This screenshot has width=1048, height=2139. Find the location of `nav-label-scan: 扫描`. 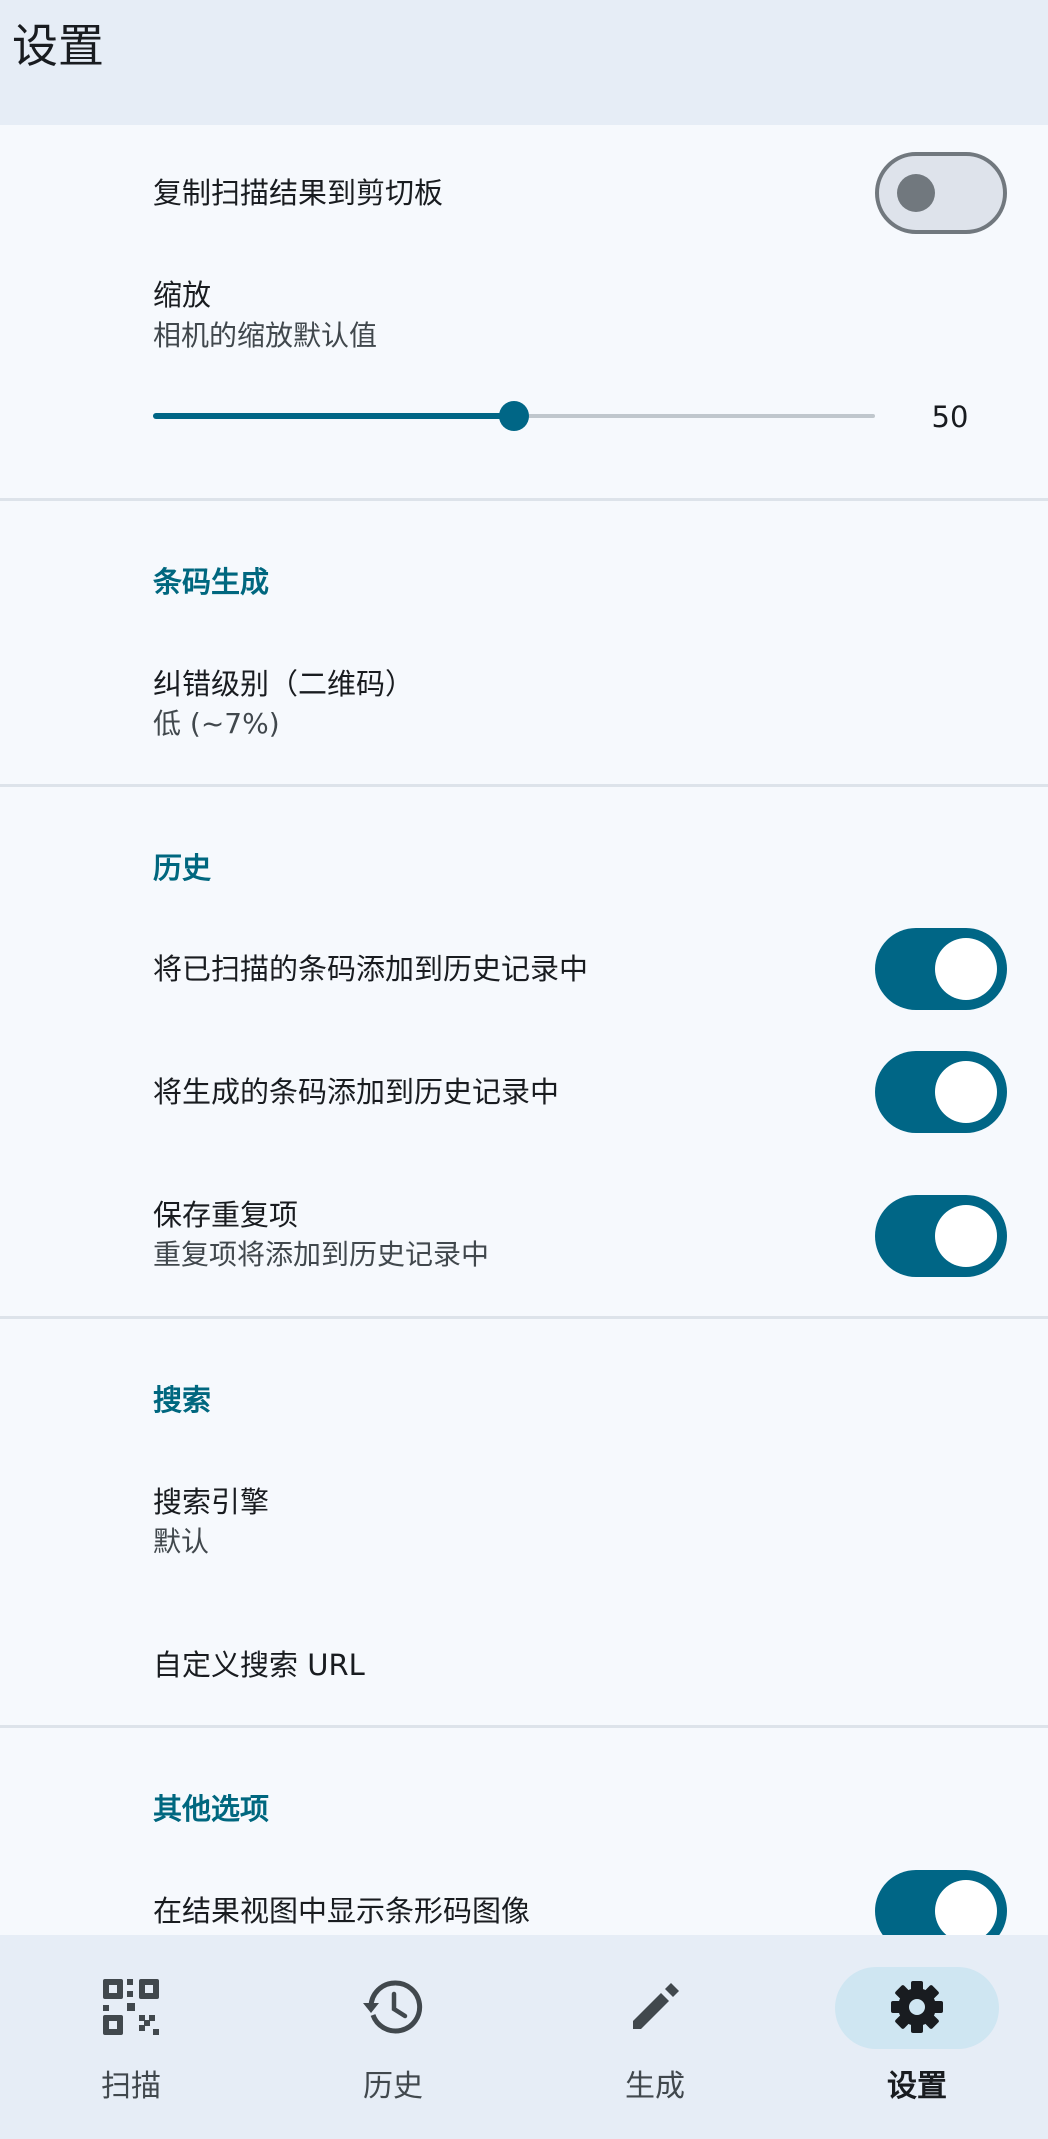

nav-label-scan: 扫描 is located at coordinates (131, 2086).